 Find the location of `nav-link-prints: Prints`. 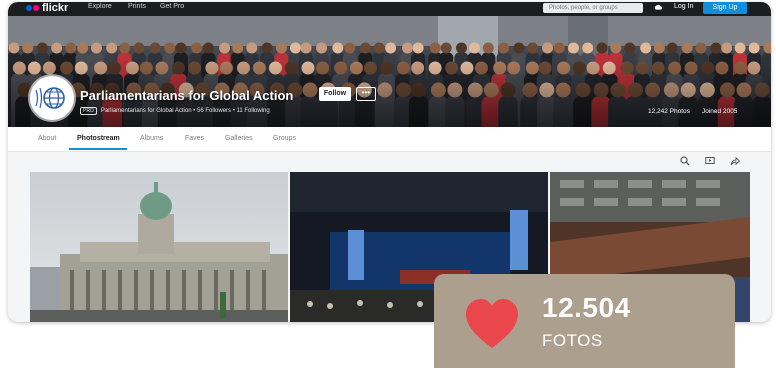

nav-link-prints: Prints is located at coordinates (137, 6).